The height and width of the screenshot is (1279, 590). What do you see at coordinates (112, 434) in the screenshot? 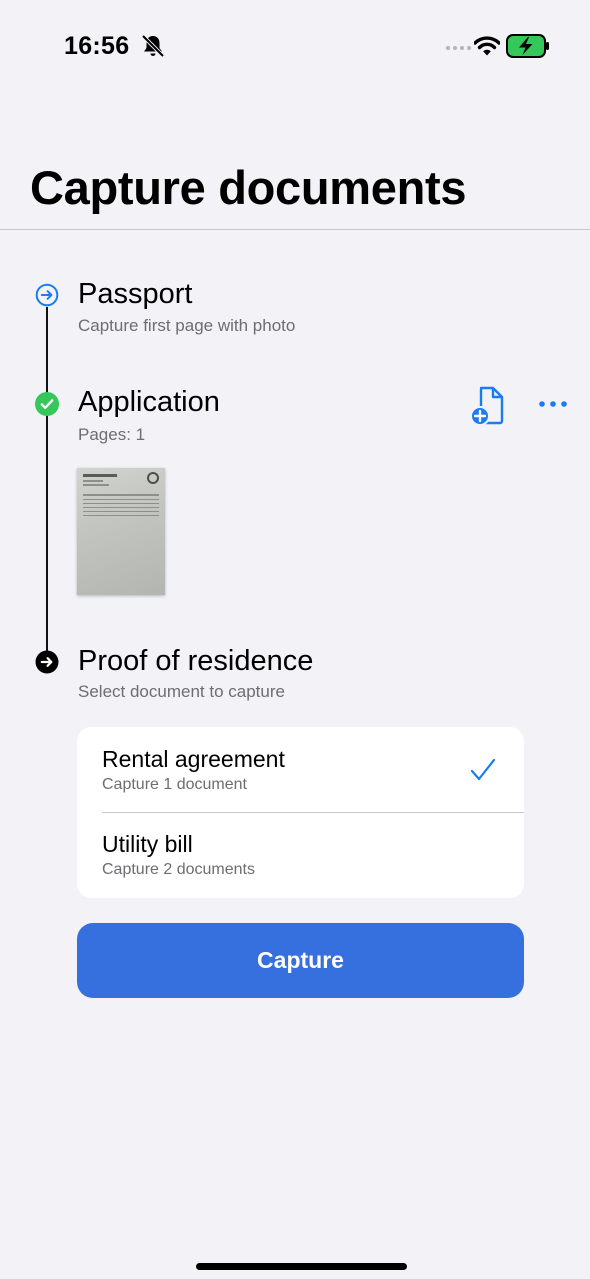
I see `step-subtitle-application: Pages: 1` at bounding box center [112, 434].